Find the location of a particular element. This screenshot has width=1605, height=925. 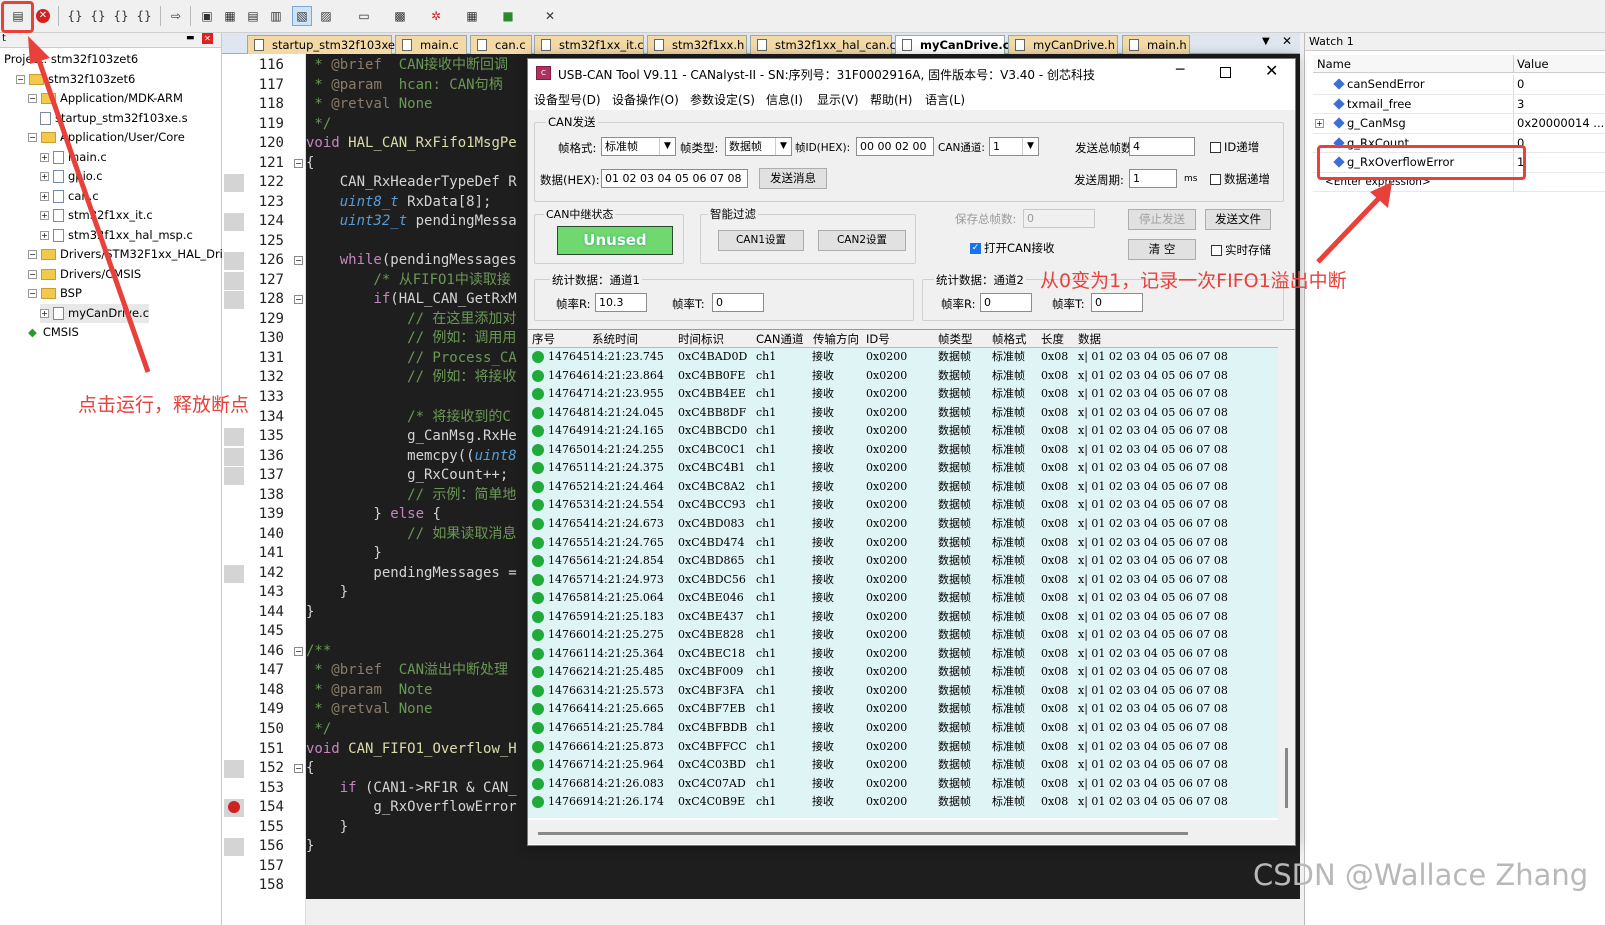

left-arrow-line is located at coordinates (92, 212).